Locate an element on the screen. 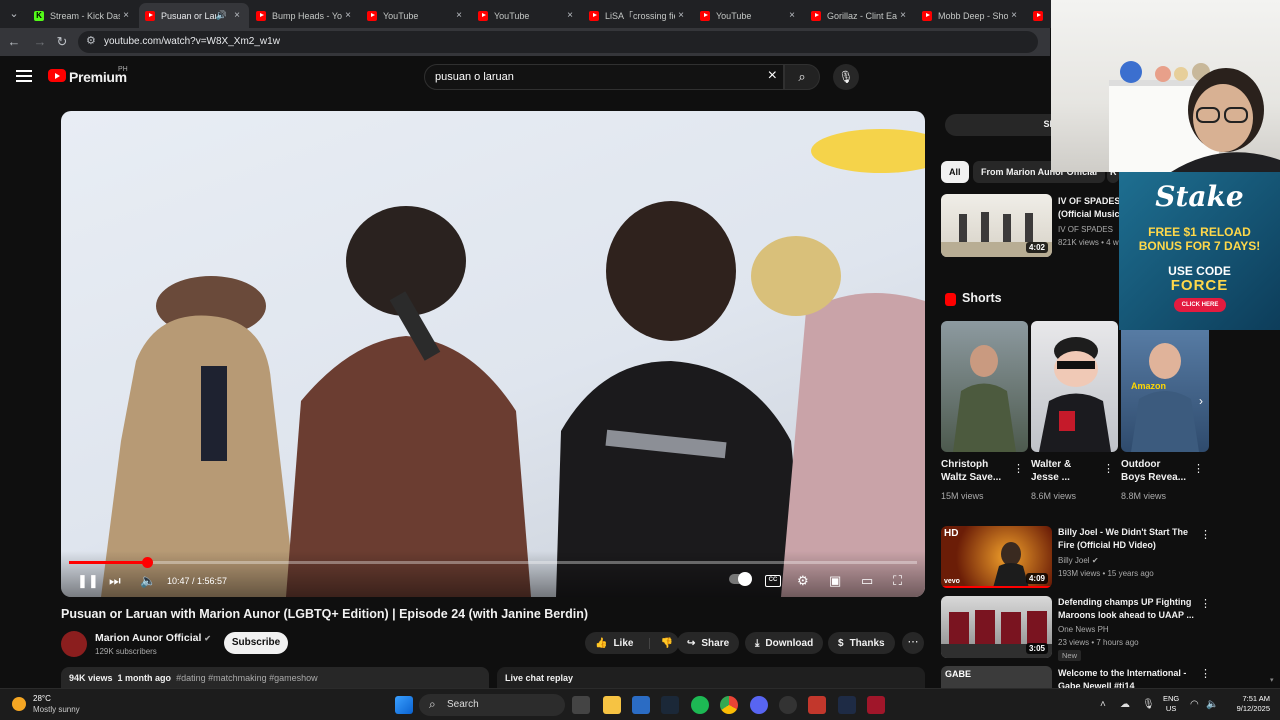  more-actions-icon: ⋯ is located at coordinates (913, 643).